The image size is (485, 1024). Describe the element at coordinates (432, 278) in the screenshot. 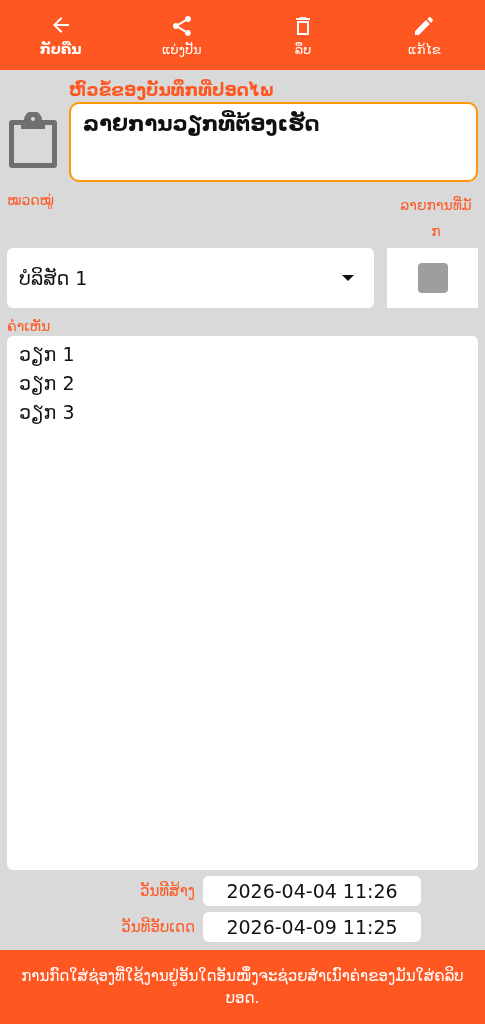

I see `favorite-checkbox` at that location.